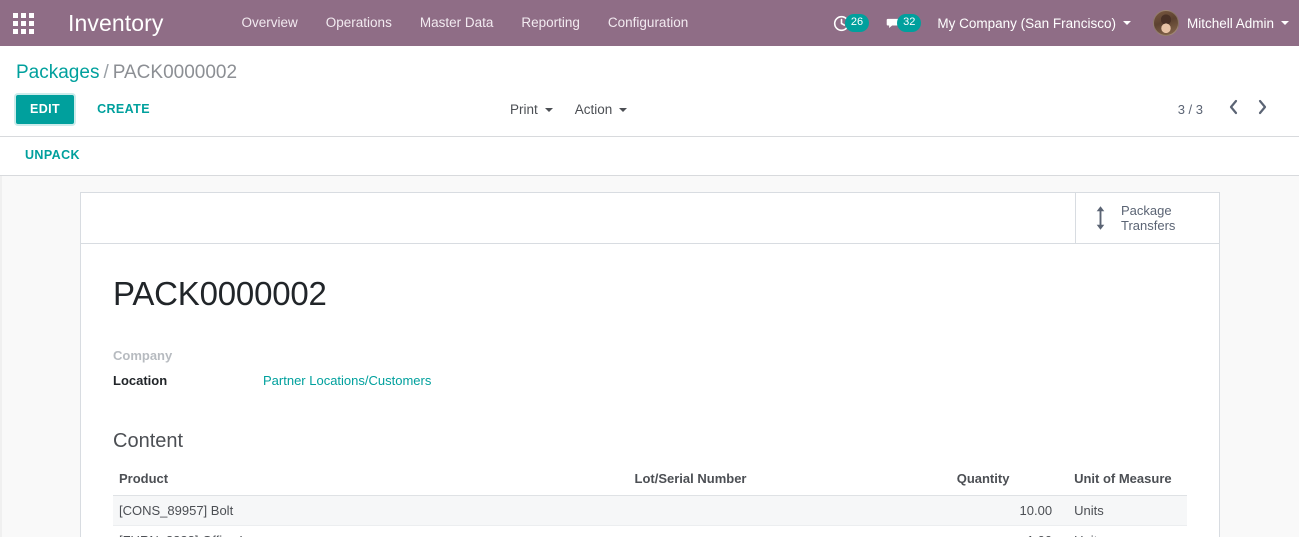  I want to click on column-header-lot-serial: Lot/Serial Number, so click(789, 481).